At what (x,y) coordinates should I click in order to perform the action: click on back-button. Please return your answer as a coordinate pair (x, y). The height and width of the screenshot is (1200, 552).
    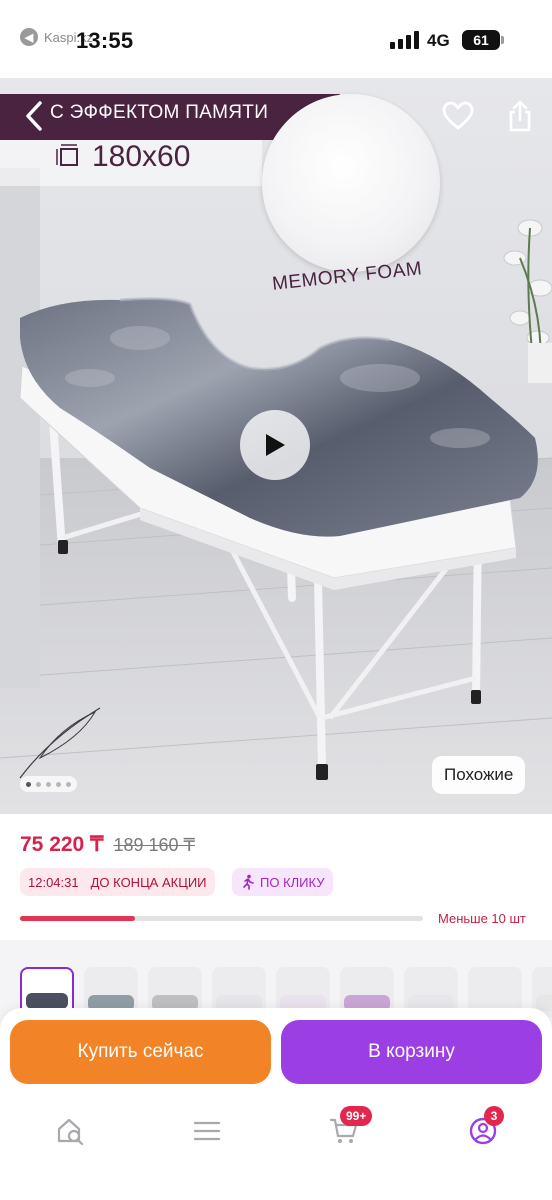
    Looking at the image, I should click on (34, 116).